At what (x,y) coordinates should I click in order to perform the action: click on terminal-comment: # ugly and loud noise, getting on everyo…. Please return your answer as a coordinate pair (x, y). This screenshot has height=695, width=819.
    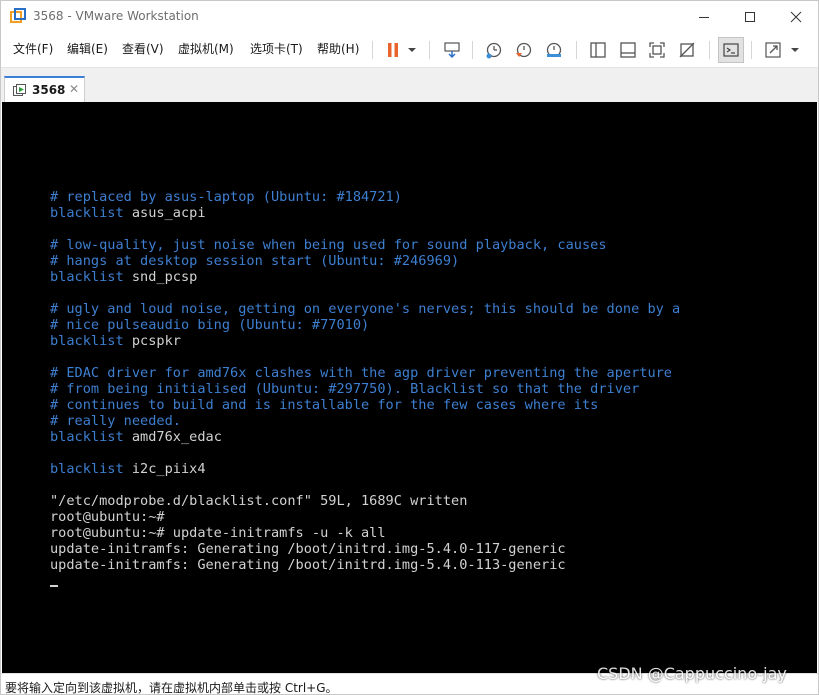
    Looking at the image, I should click on (365, 309).